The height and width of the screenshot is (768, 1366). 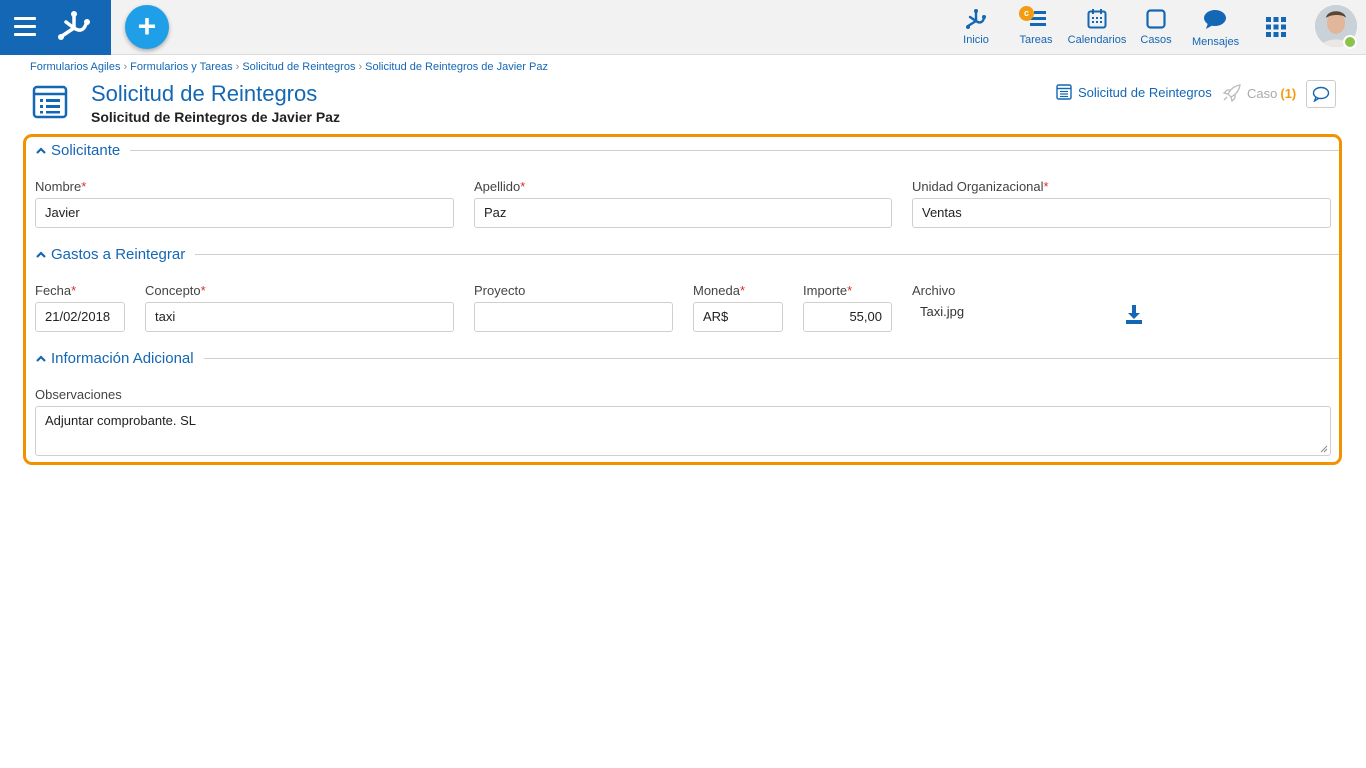 What do you see at coordinates (1350, 42) in the screenshot?
I see `online-status-indicator` at bounding box center [1350, 42].